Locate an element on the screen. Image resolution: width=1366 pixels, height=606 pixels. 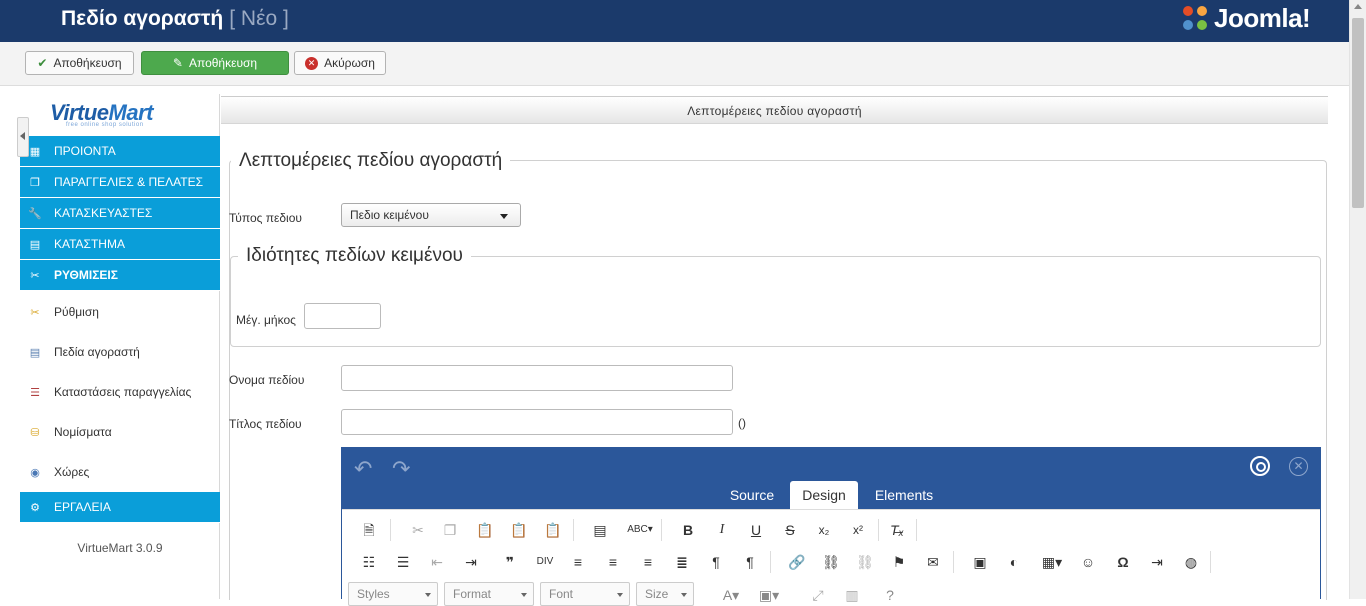
sidebar-item-label: ΡΥΘΜΙΣΕΙΣ is located at coordinates (86, 275).